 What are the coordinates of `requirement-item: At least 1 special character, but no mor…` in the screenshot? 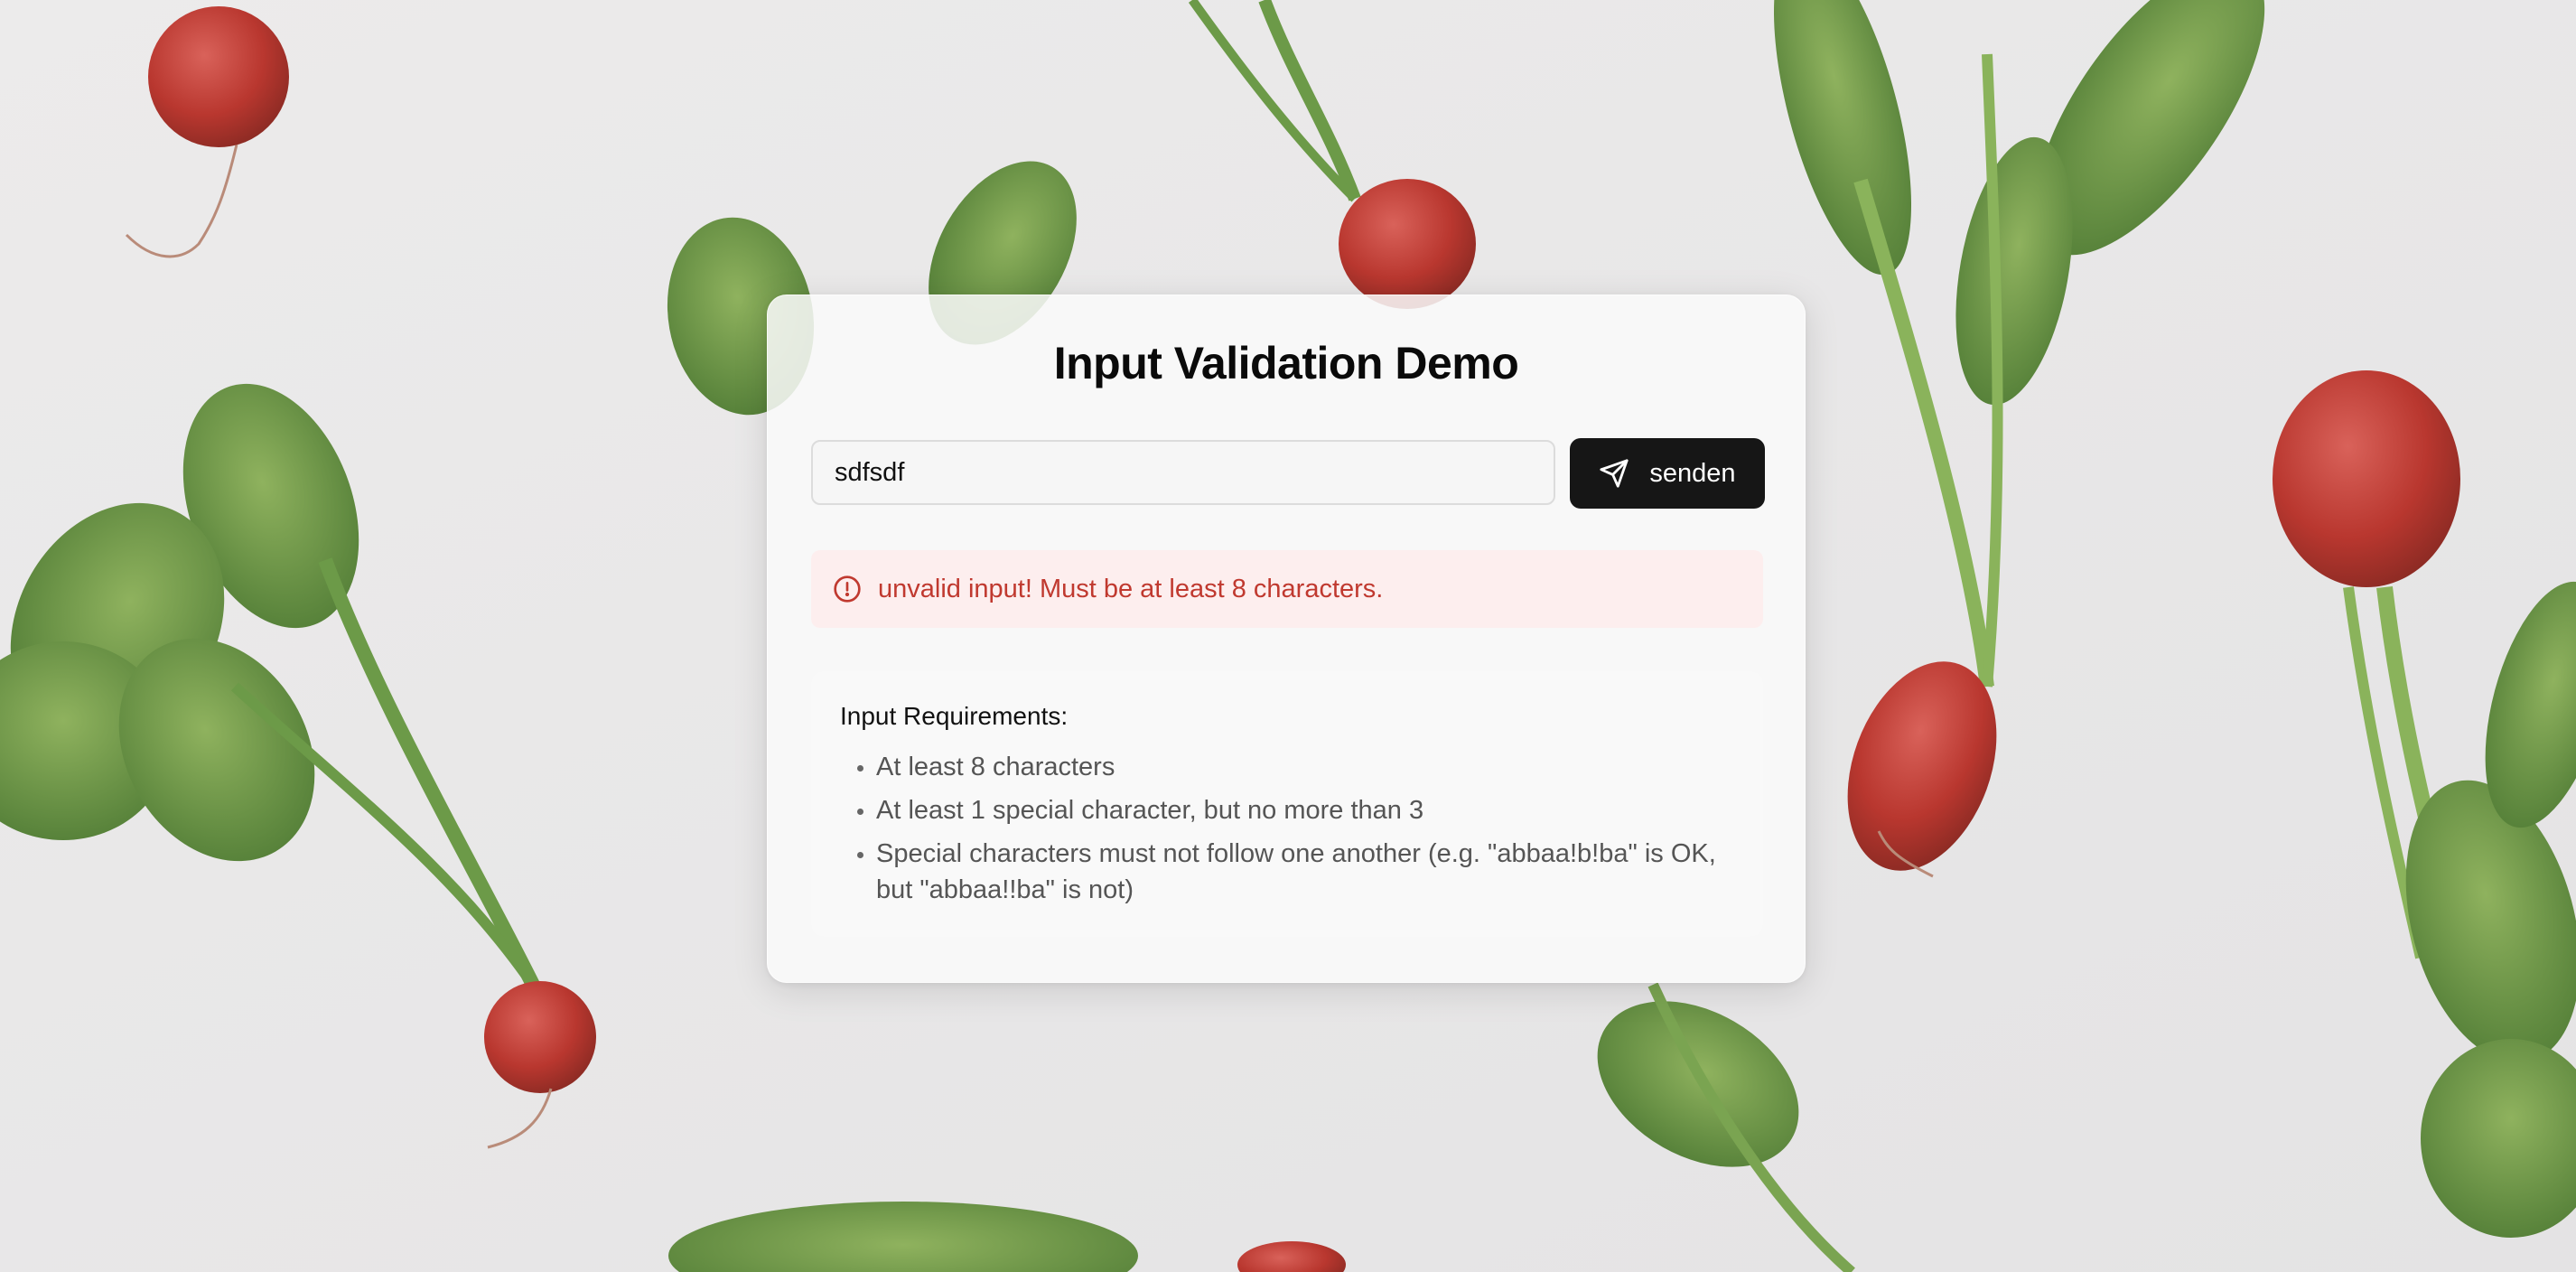 It's located at (1305, 810).